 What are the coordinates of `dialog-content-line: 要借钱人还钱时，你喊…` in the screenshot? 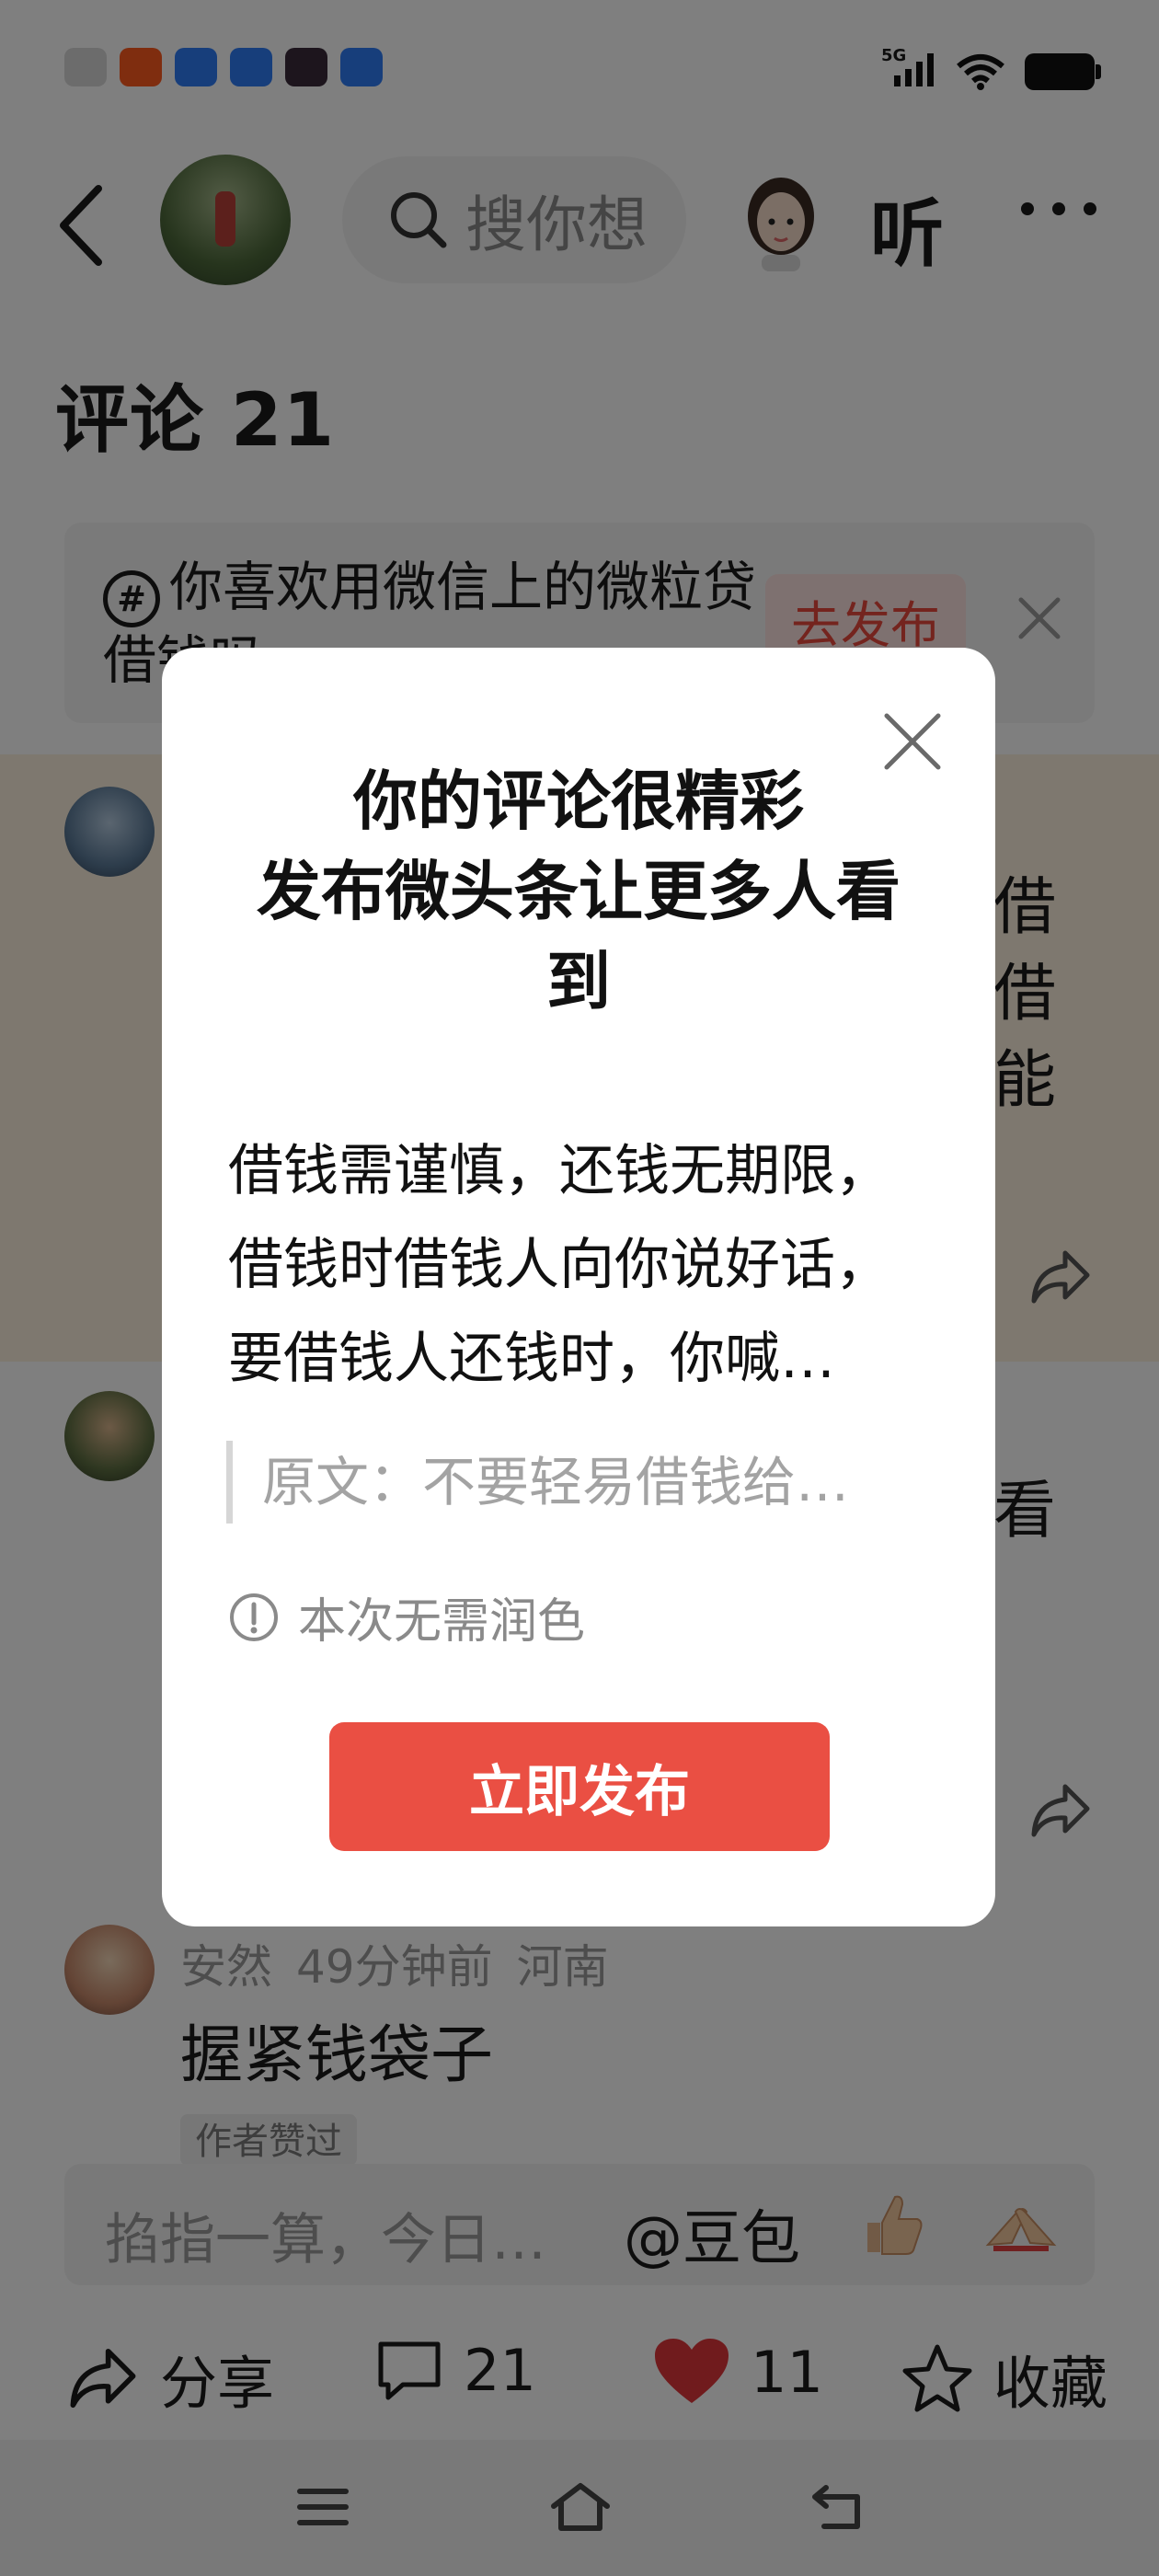 It's located at (531, 1359).